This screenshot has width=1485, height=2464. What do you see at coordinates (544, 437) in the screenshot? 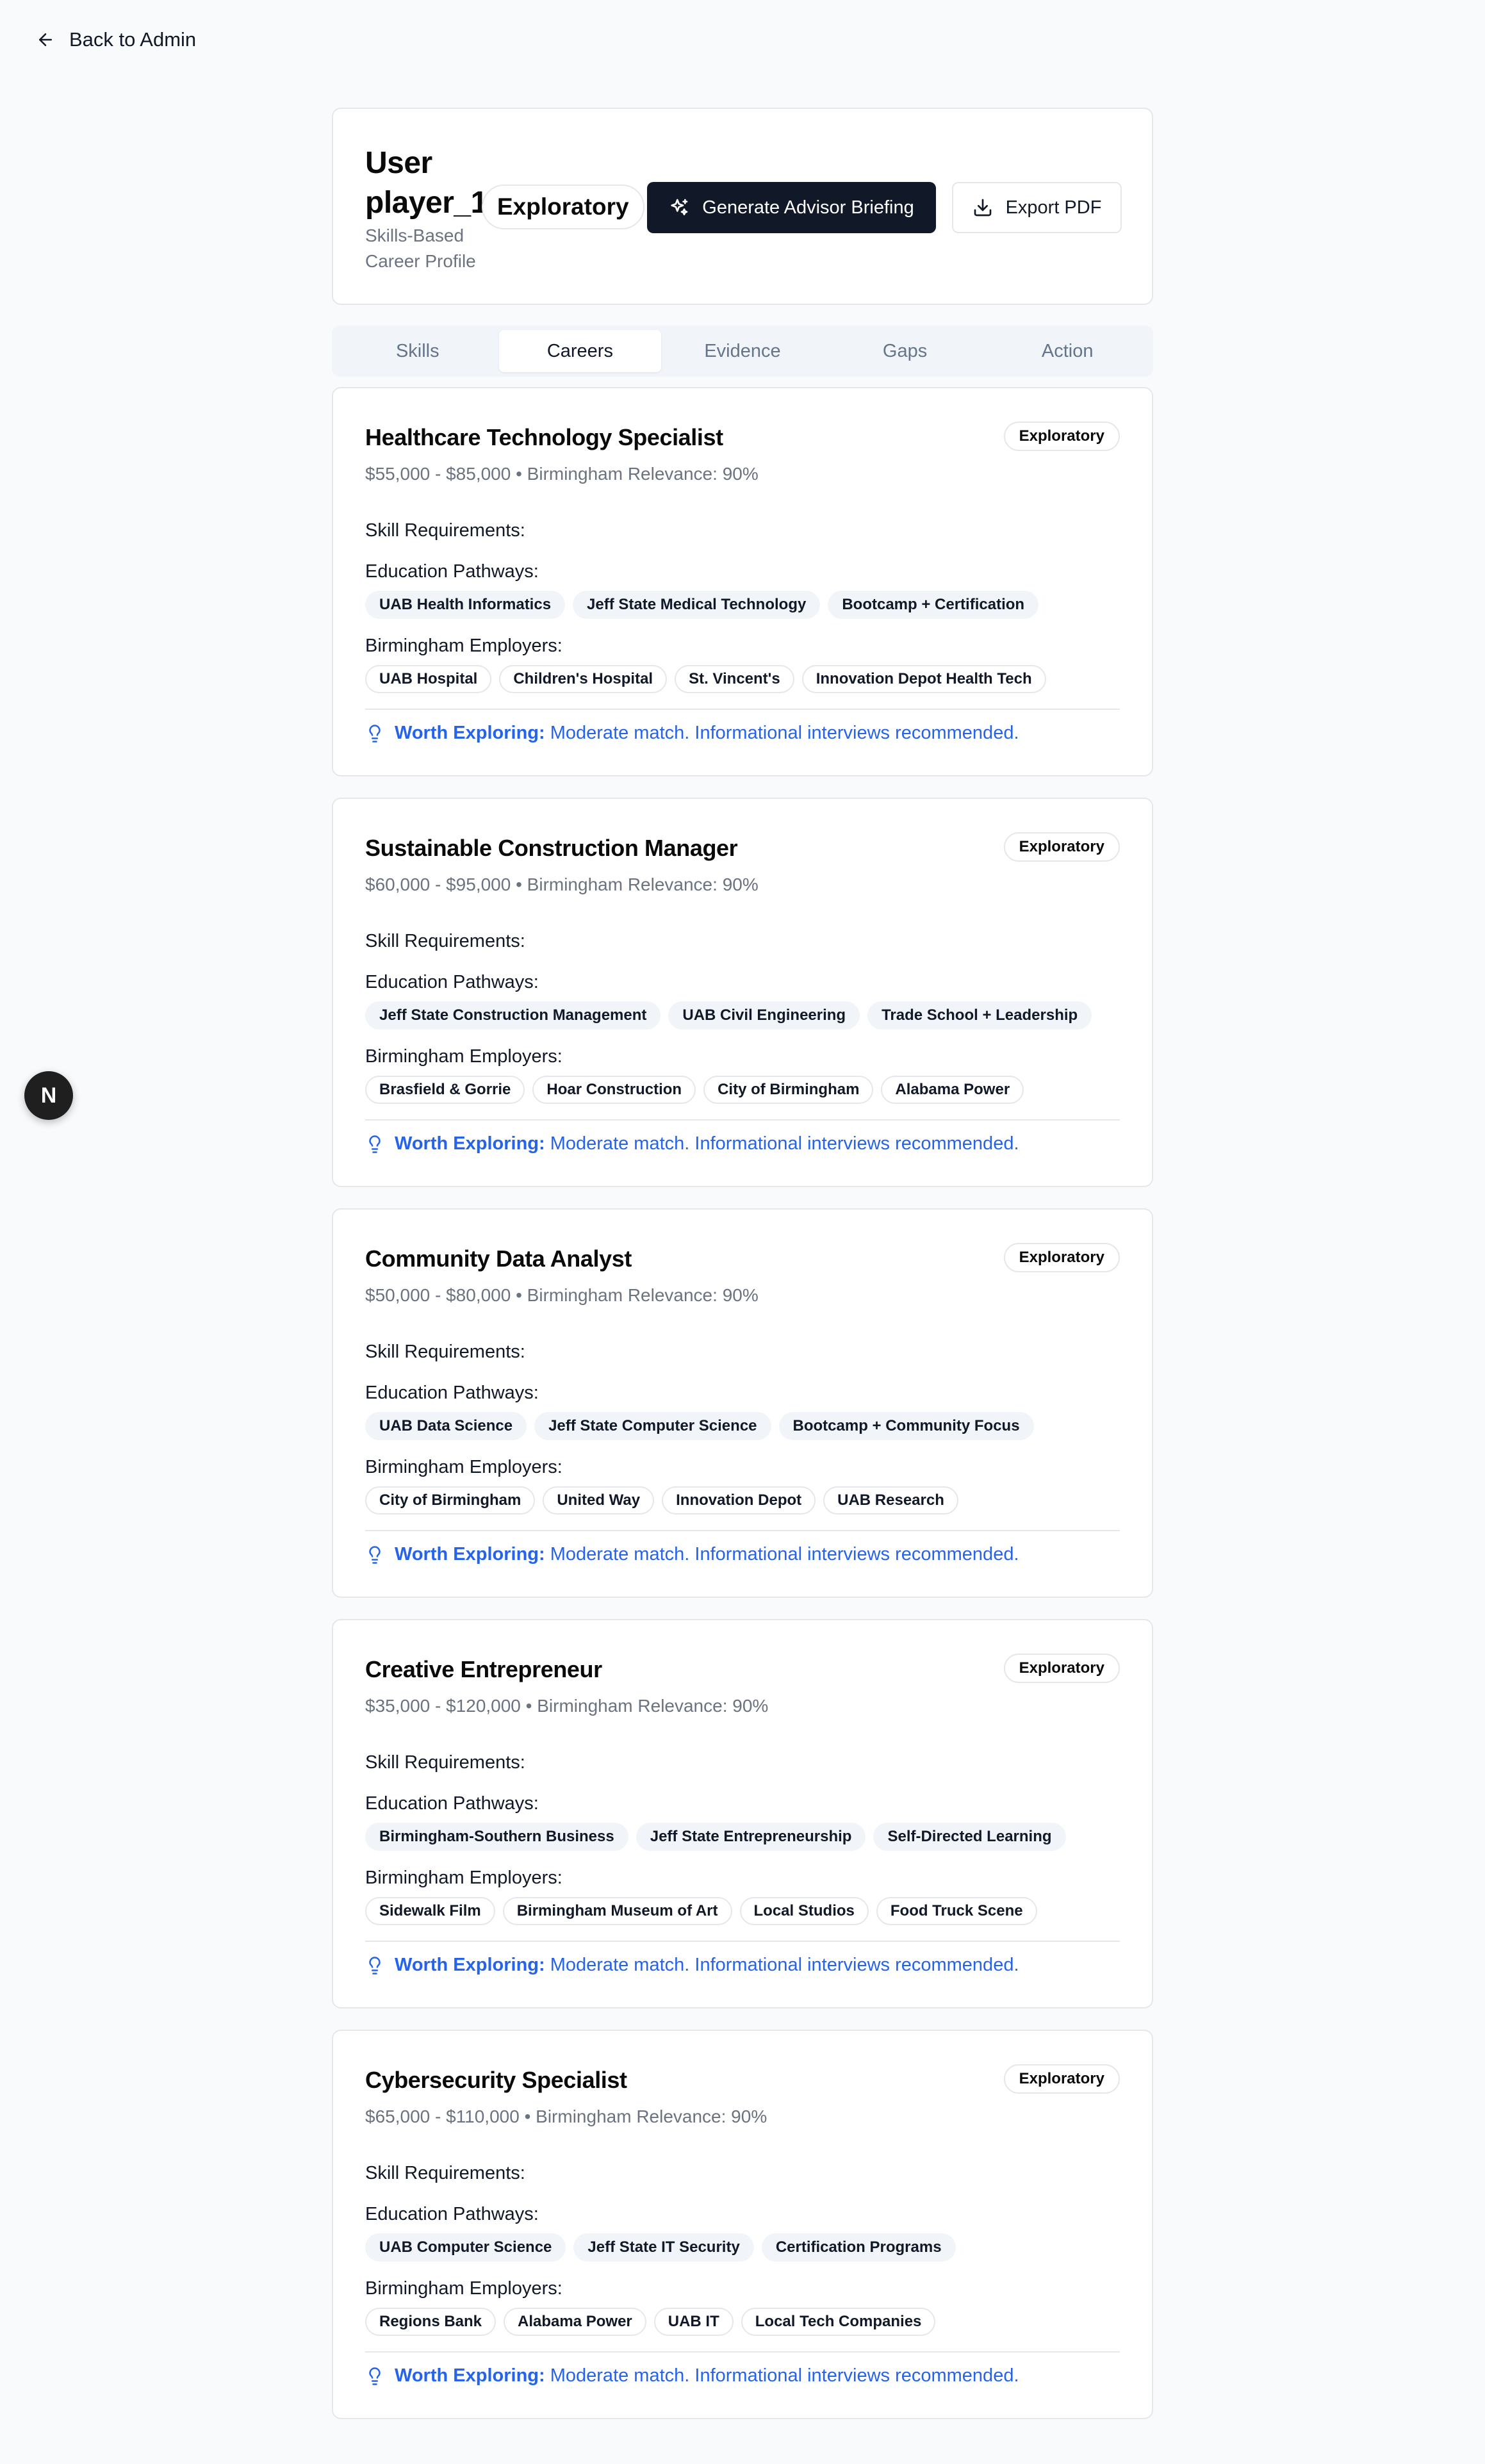
I see `career-title: Healthcare Technology Specialist` at bounding box center [544, 437].